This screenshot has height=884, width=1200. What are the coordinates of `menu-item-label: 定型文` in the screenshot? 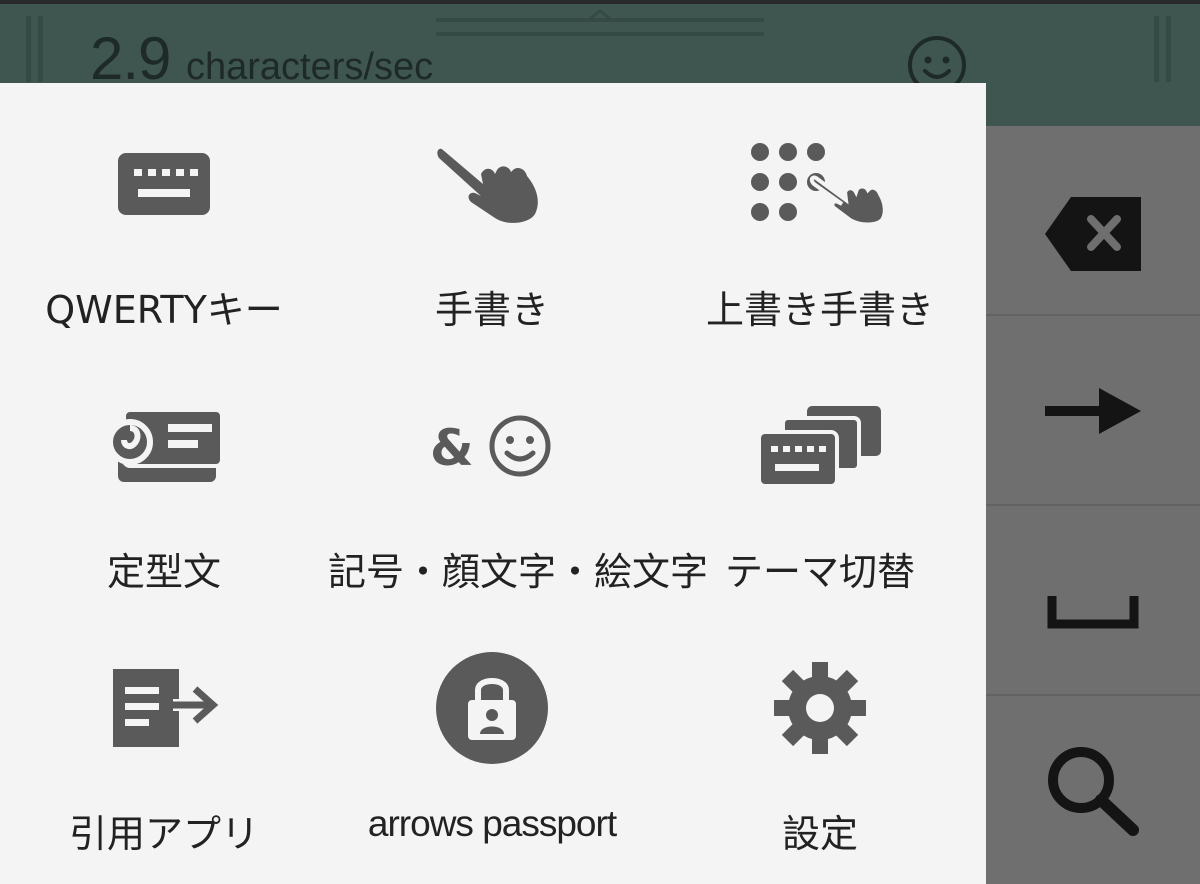 It's located at (163, 572).